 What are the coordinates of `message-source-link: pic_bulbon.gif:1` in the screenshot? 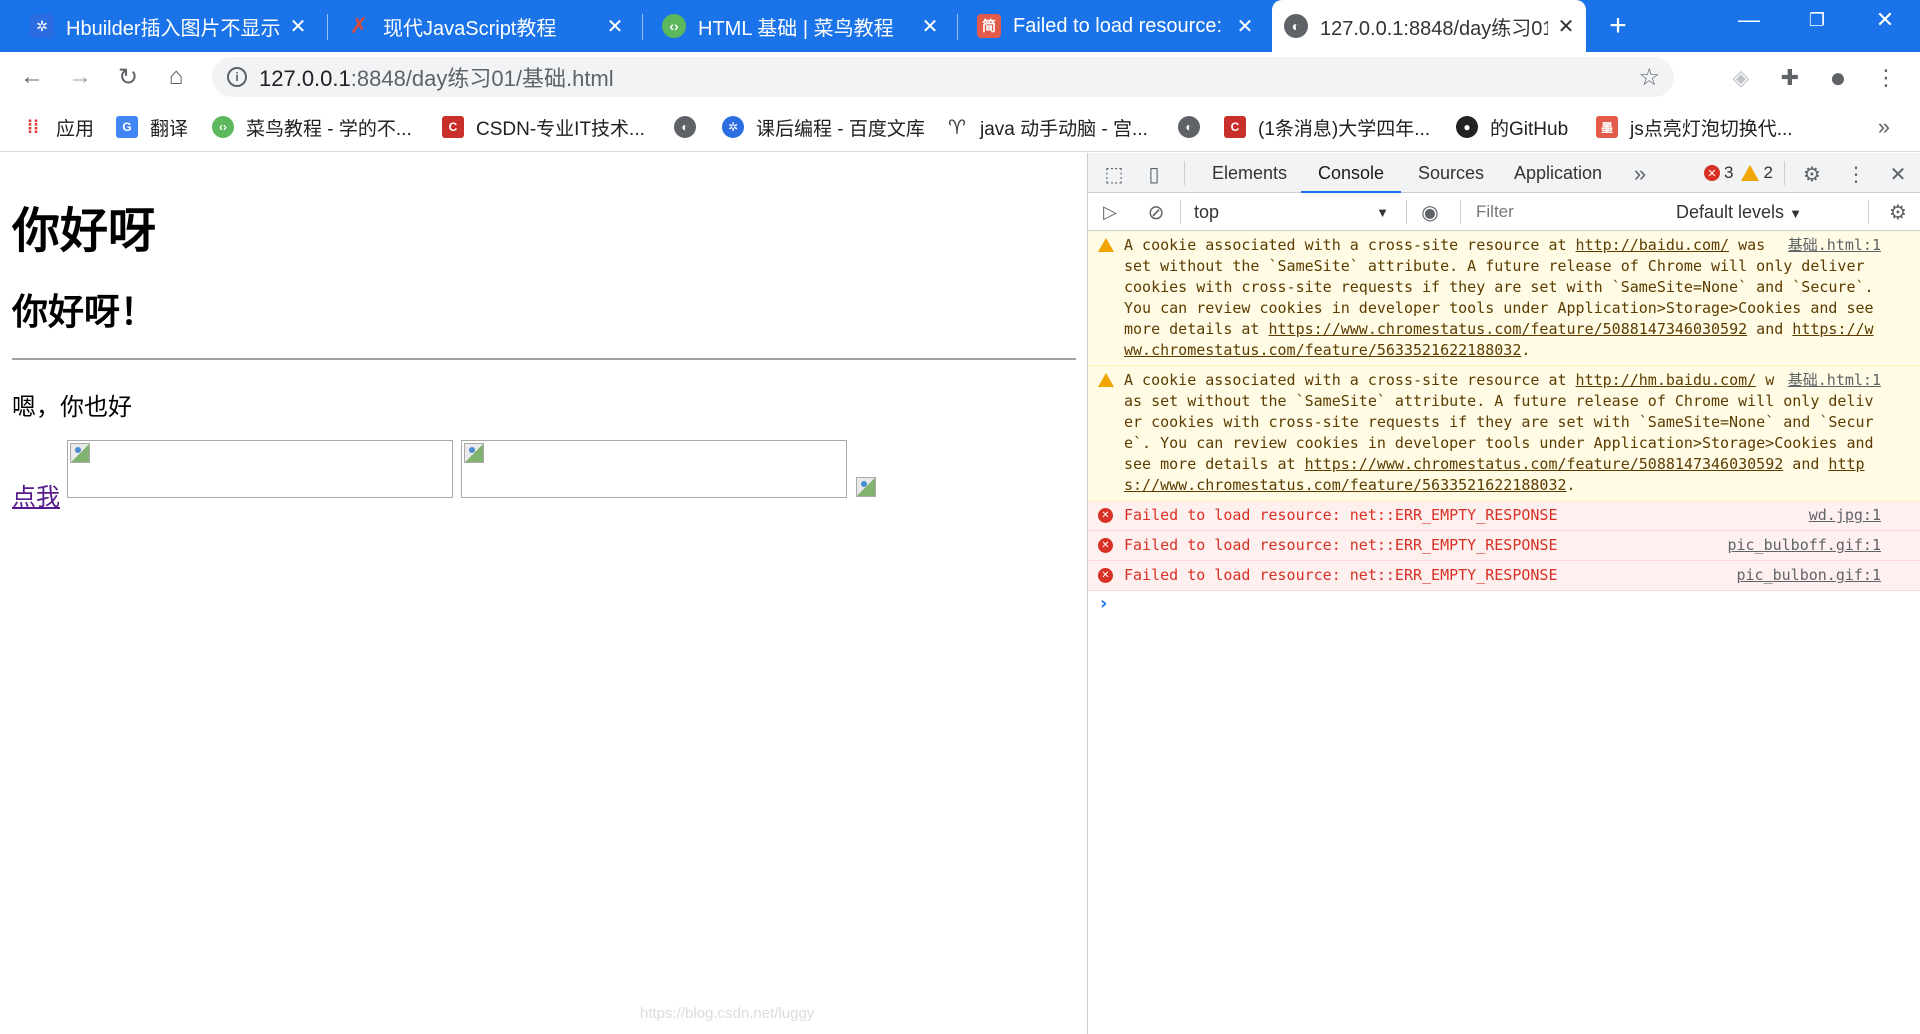 It's located at (1809, 575).